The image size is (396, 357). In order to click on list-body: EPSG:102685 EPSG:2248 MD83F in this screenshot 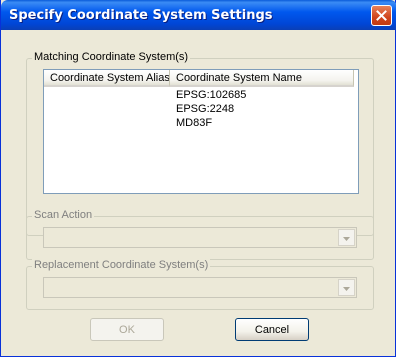, I will do `click(201, 109)`.